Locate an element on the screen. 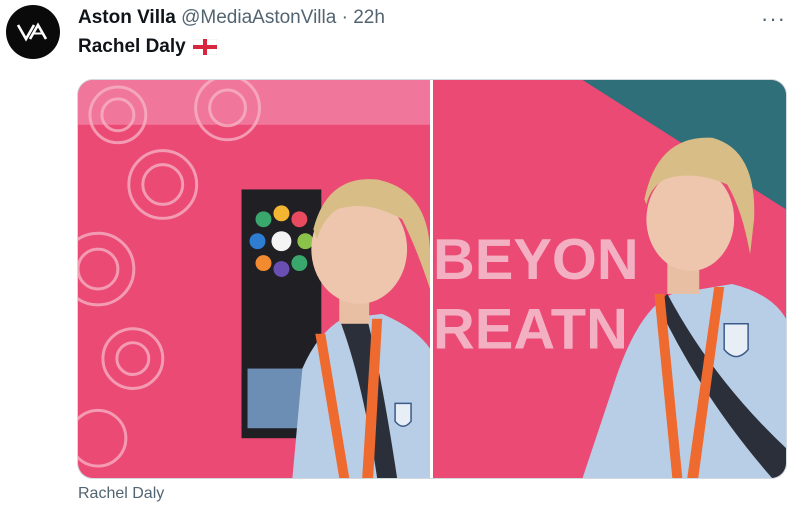 This screenshot has height=517, width=800. tweet-text: Rachel Daly is located at coordinates (147, 47).